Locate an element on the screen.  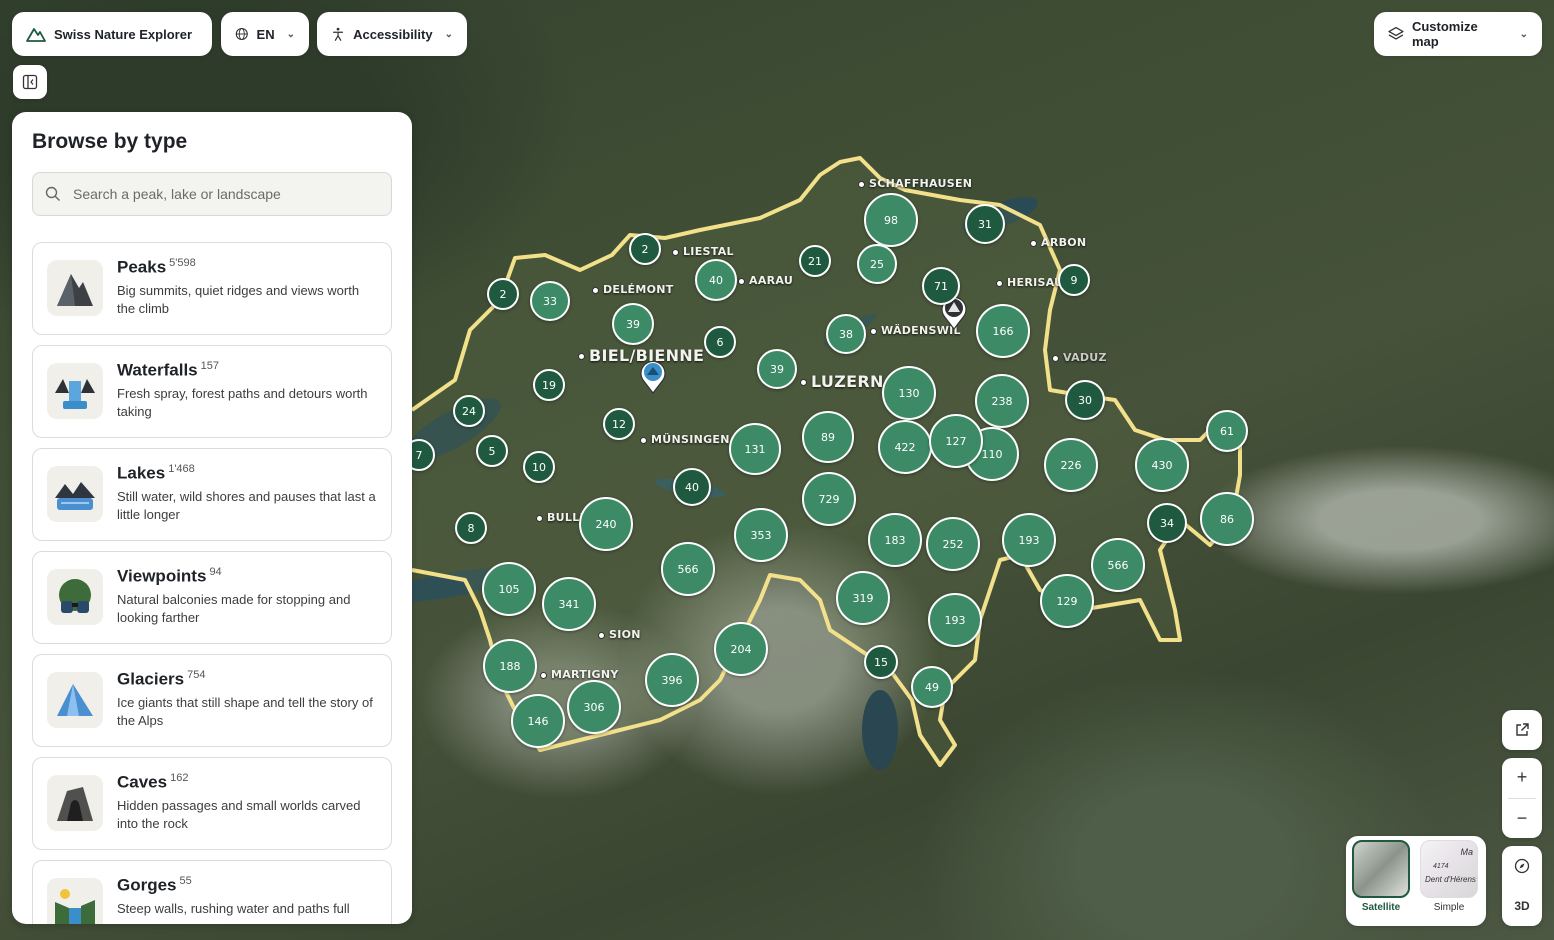
basemap-satellite: Satellite is located at coordinates (1381, 876).